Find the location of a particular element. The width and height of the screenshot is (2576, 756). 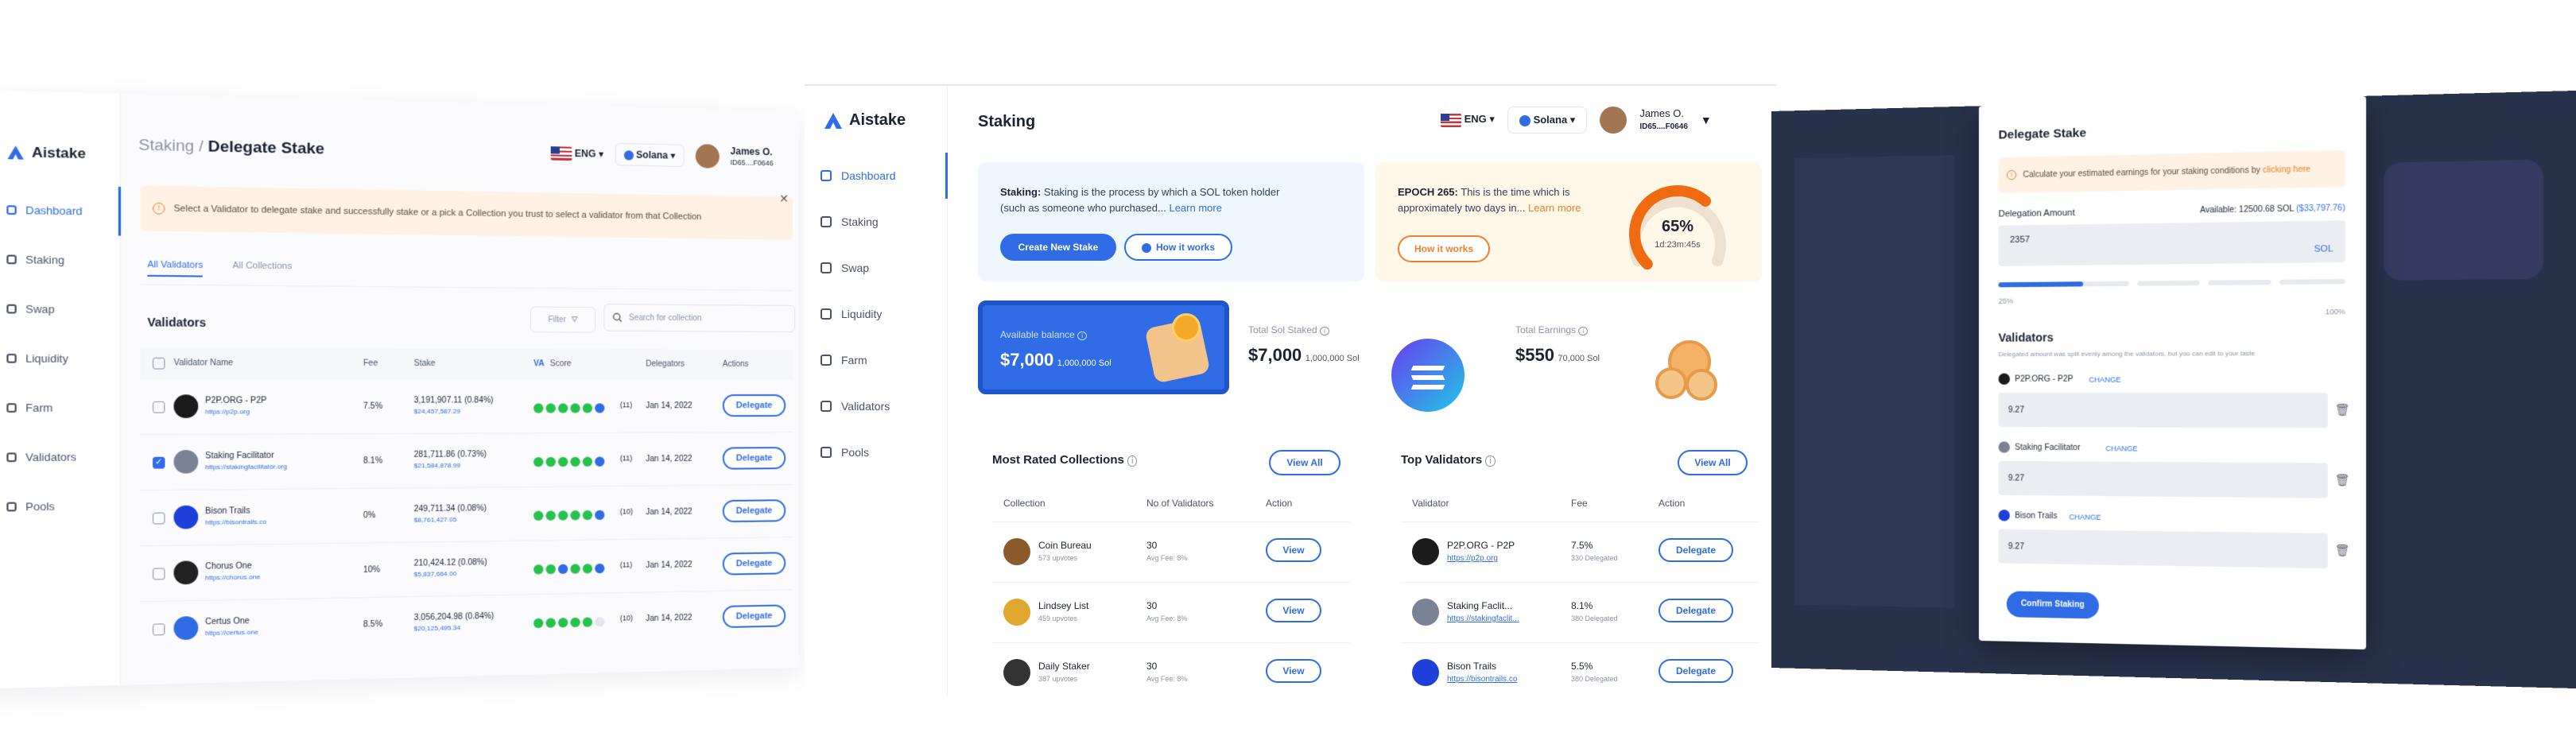

staked-usd: $7,000 is located at coordinates (1275, 355).